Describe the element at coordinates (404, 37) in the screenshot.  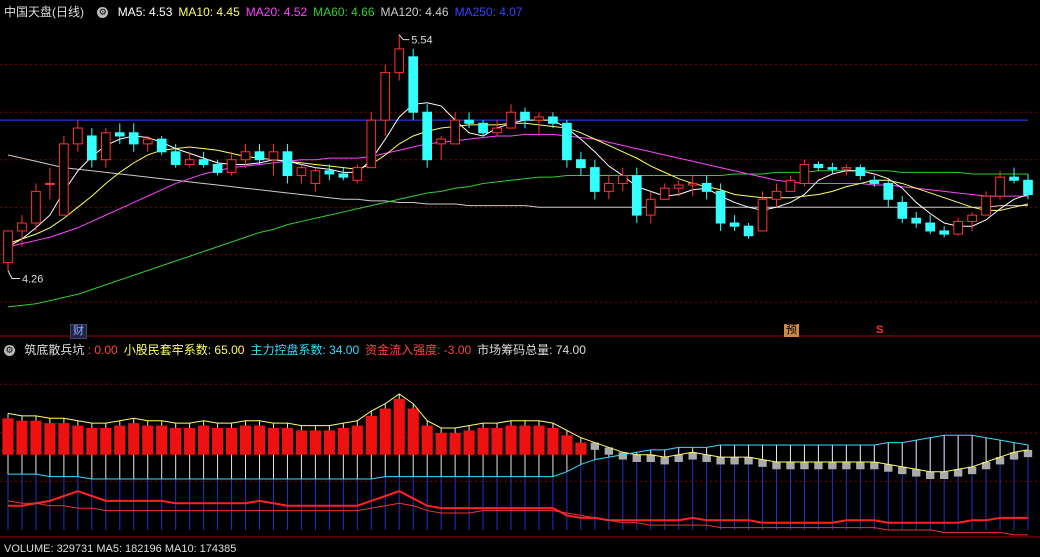
I see `high-pointer` at that location.